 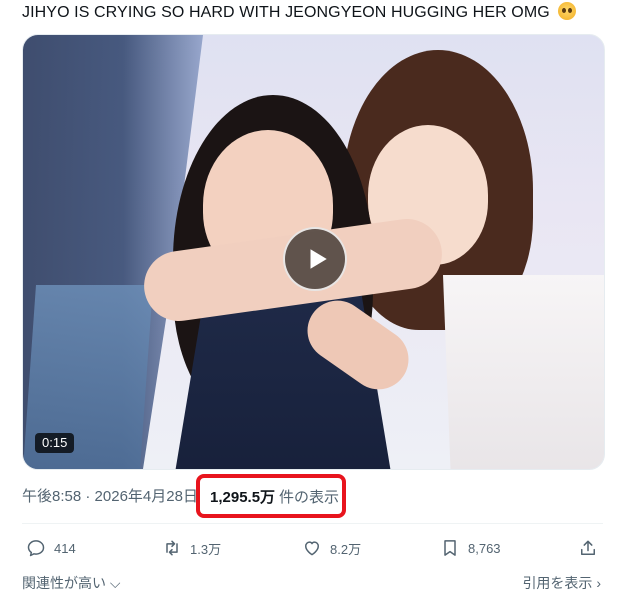 What do you see at coordinates (36, 548) in the screenshot?
I see `reply-icon` at bounding box center [36, 548].